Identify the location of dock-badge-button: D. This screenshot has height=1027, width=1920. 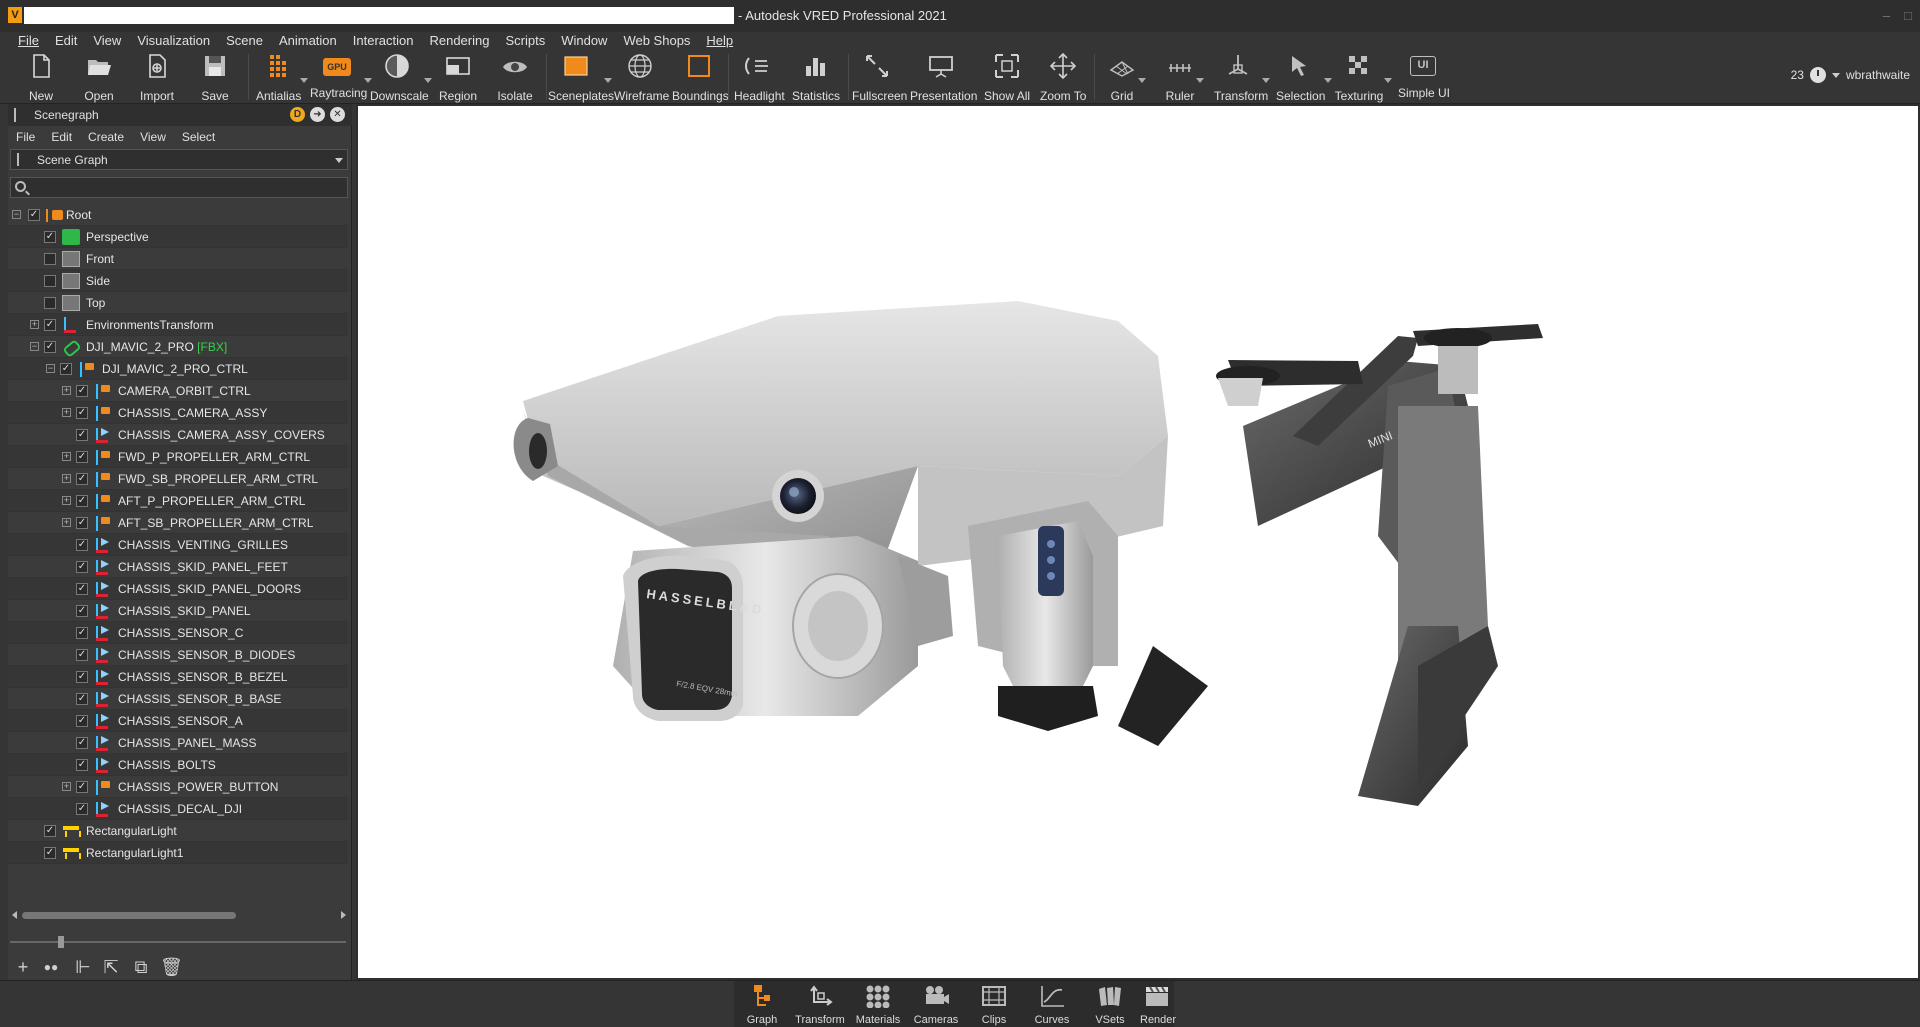
(297, 114).